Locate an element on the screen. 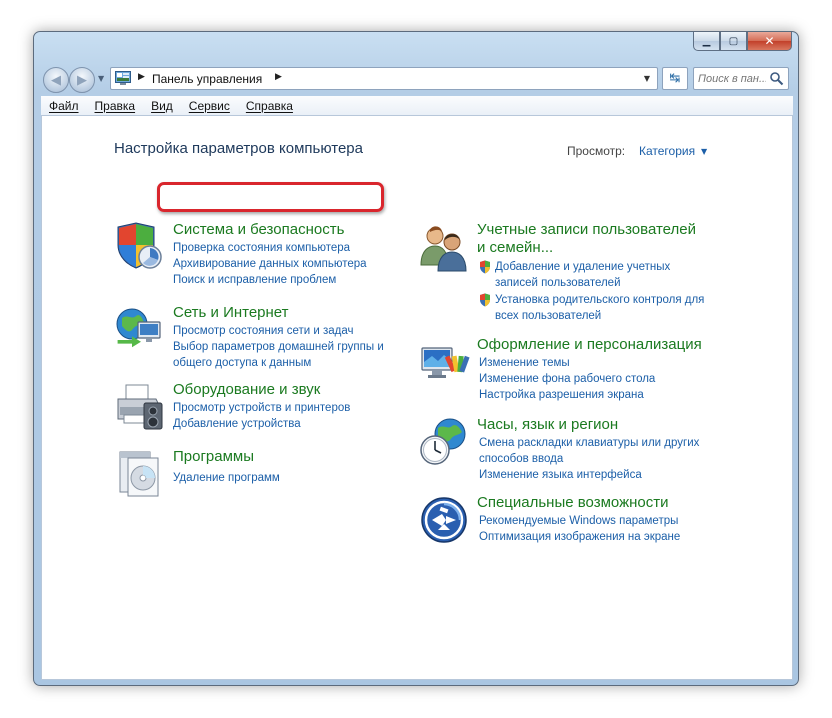  link-view-devices-printers: Просмотр устройств и принтеров is located at coordinates (261, 408).